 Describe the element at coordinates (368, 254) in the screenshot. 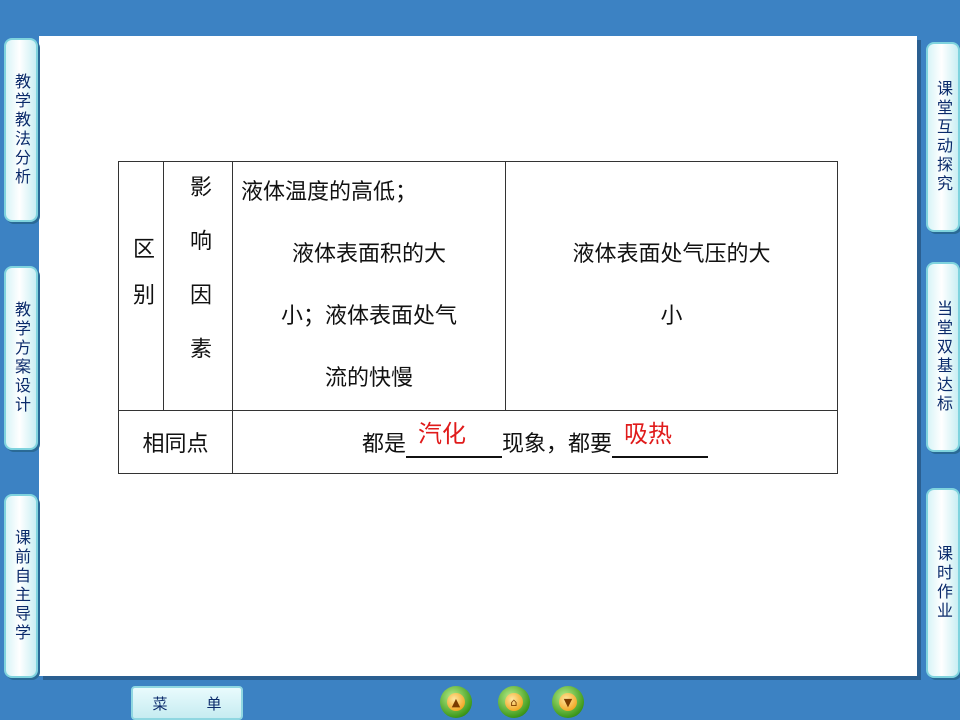

I see `evaporation-line: 液体表面积的大` at that location.